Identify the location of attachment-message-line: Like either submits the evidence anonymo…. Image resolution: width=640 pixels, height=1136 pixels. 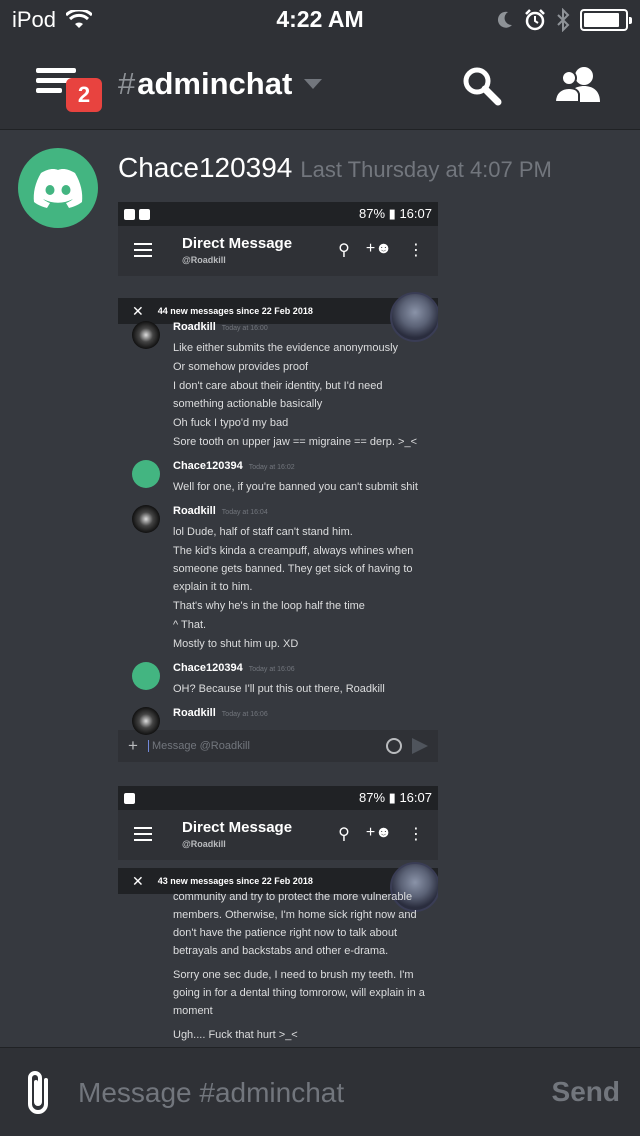
(286, 348).